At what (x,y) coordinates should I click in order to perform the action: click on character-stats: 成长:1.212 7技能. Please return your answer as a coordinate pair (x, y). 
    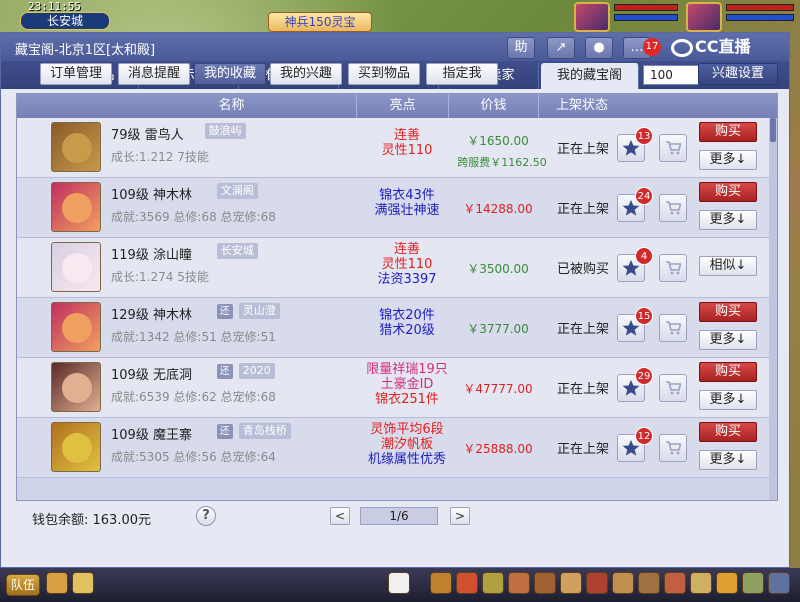
    Looking at the image, I should click on (160, 157).